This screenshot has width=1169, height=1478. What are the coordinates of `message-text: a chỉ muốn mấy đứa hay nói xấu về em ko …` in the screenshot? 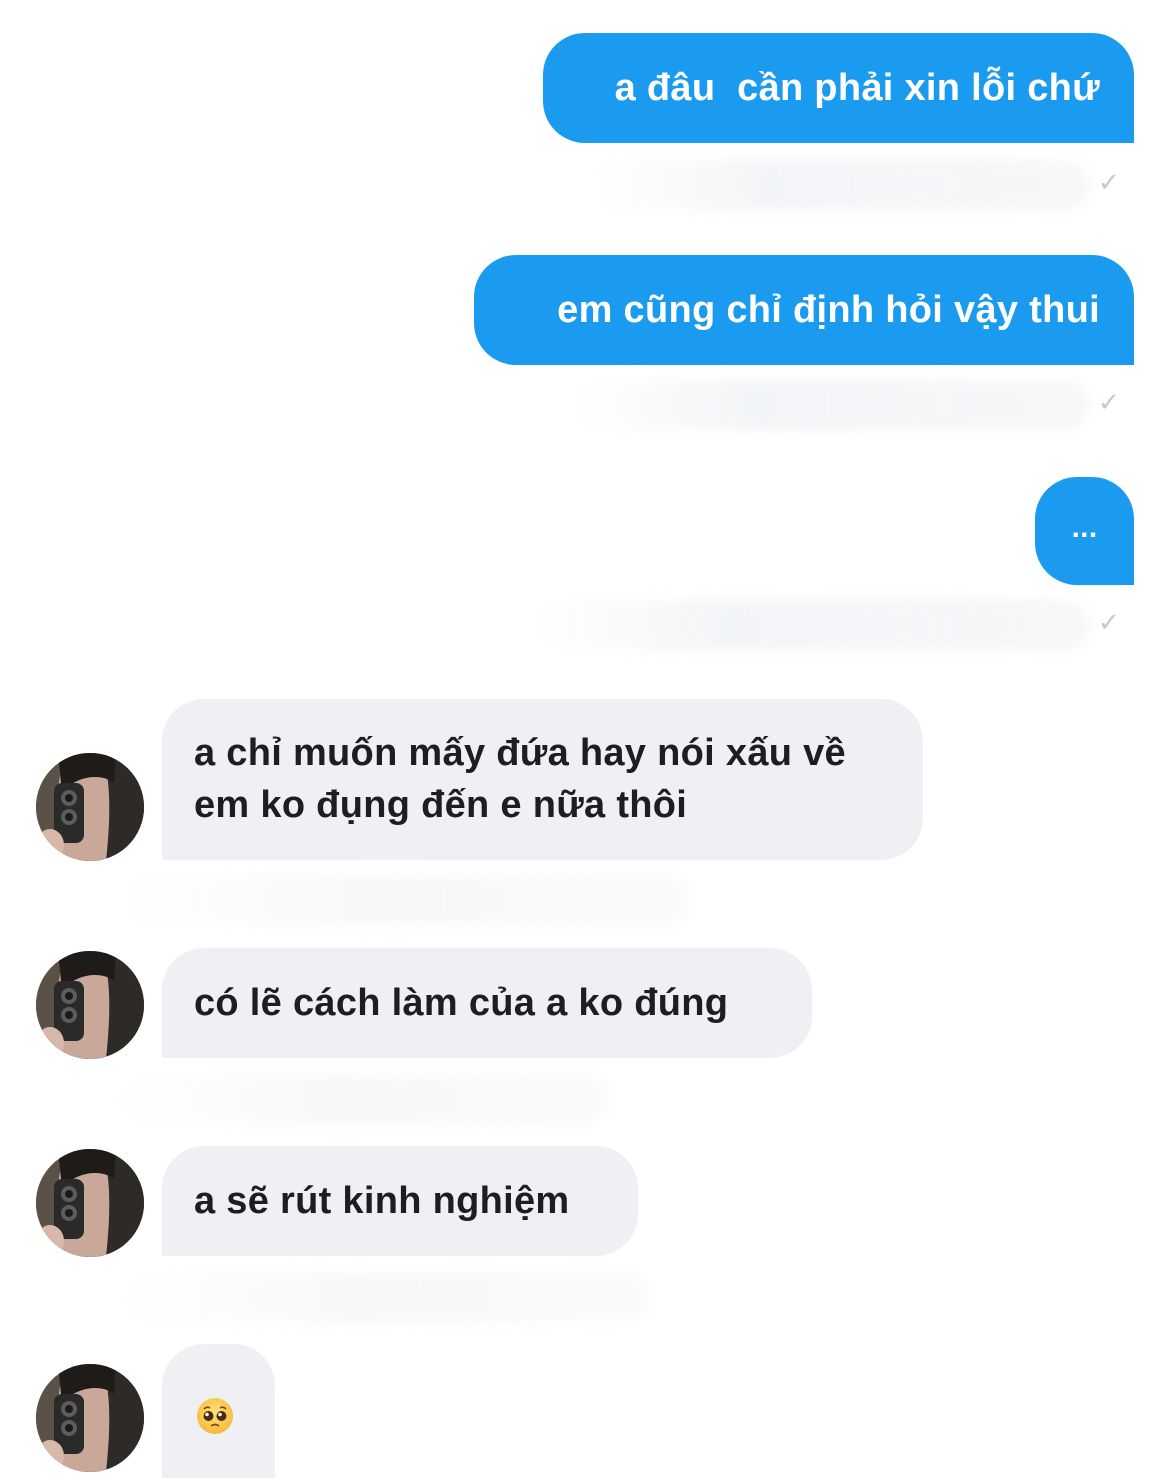 It's located at (520, 779).